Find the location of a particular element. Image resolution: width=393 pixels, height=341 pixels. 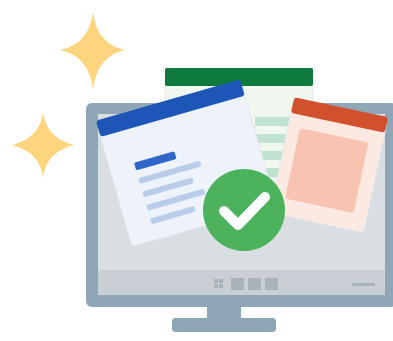

monitor-stand-base is located at coordinates (224, 325).